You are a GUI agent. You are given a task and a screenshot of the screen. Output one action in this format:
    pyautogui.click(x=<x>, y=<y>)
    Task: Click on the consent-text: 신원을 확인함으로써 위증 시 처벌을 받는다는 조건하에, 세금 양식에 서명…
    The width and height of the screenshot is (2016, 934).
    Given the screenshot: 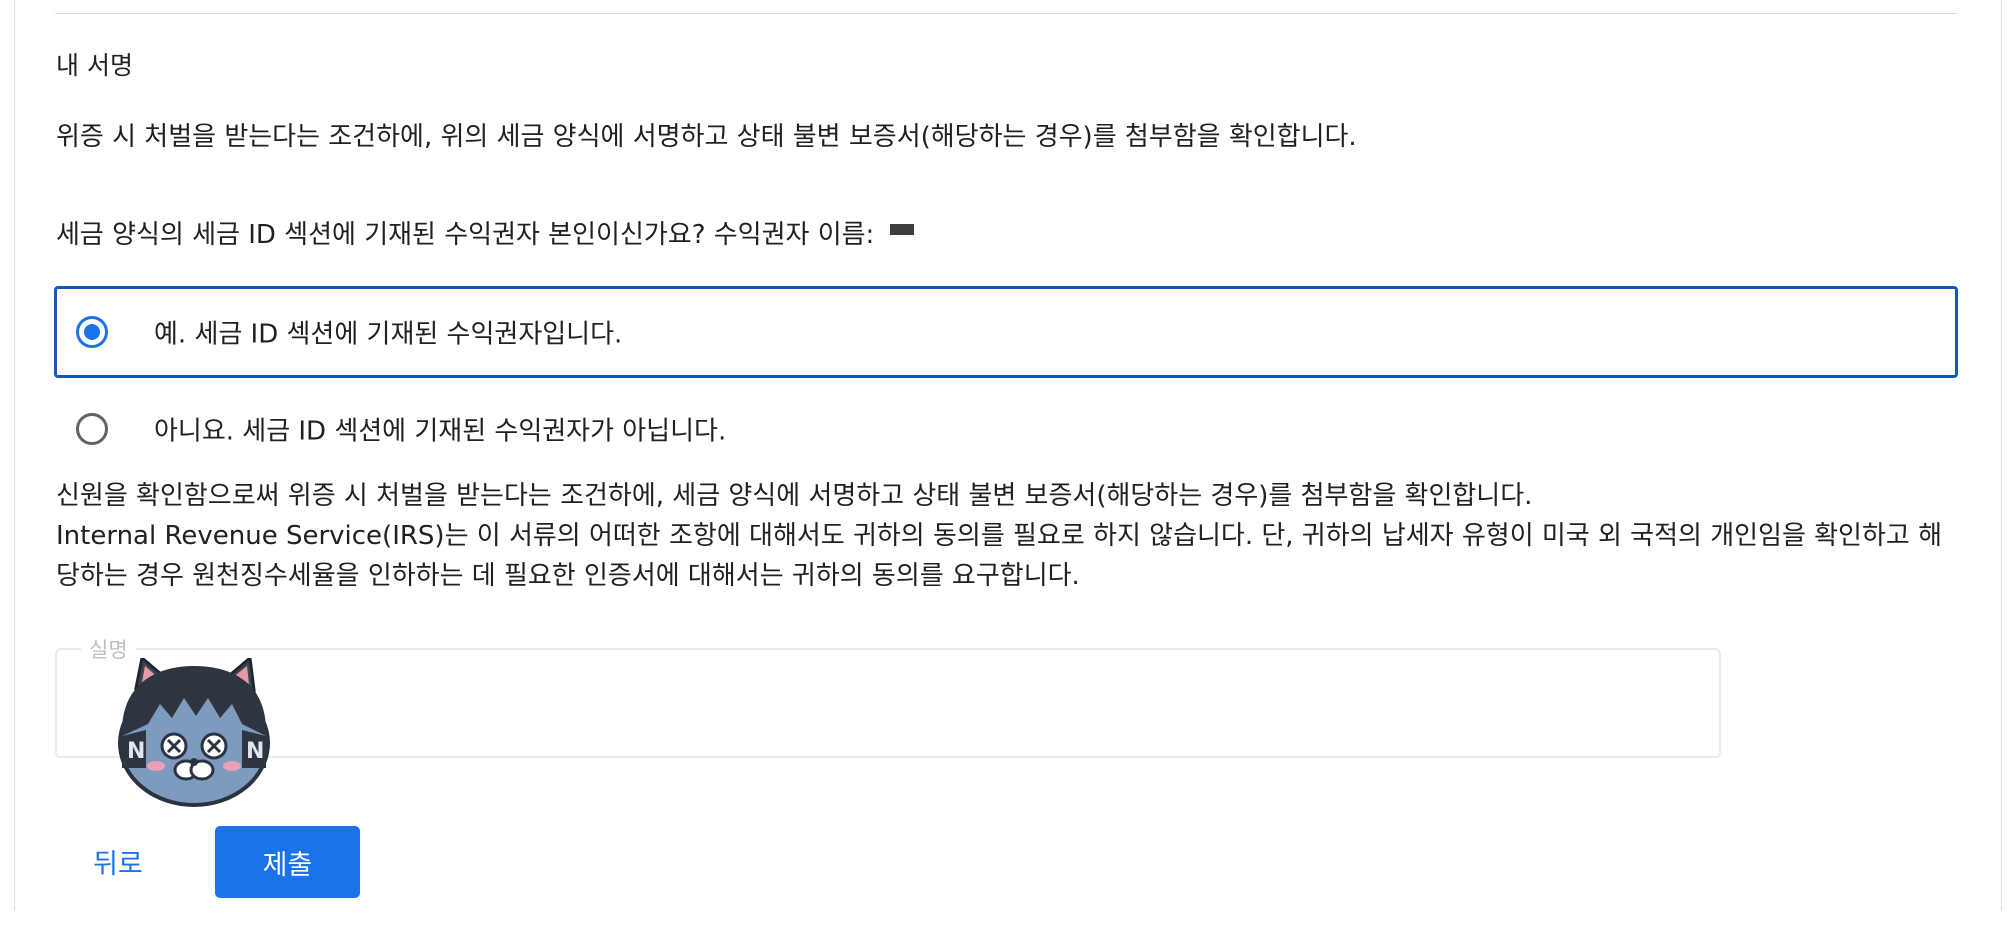 What is the action you would take?
    pyautogui.click(x=1006, y=536)
    